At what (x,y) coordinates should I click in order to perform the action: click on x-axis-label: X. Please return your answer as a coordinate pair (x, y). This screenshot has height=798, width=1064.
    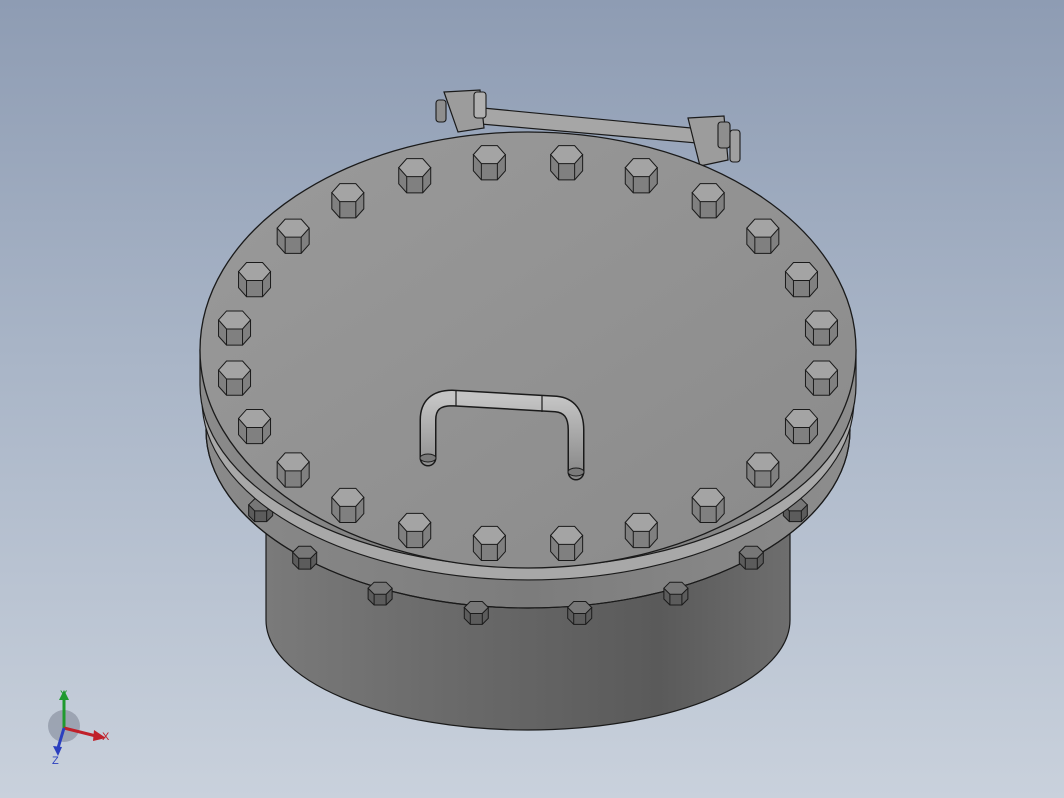
    Looking at the image, I should click on (106, 737).